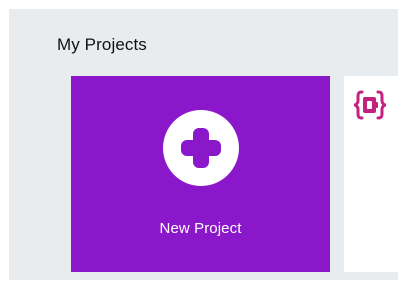  I want to click on project-card, so click(371, 174).